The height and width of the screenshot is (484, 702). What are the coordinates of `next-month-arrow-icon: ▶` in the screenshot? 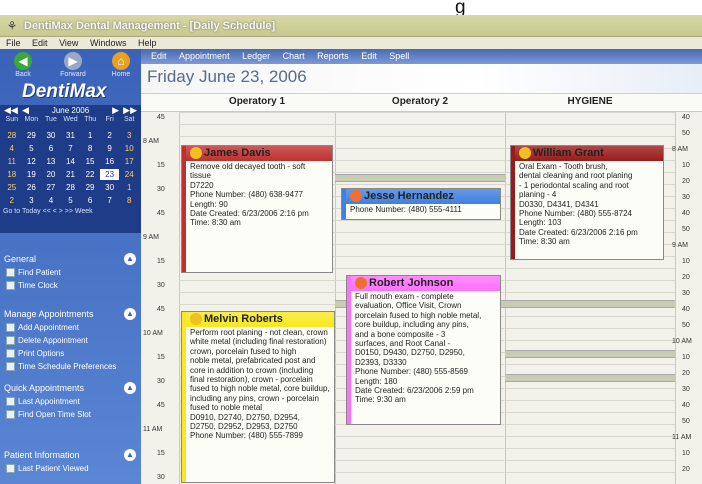 It's located at (115, 110).